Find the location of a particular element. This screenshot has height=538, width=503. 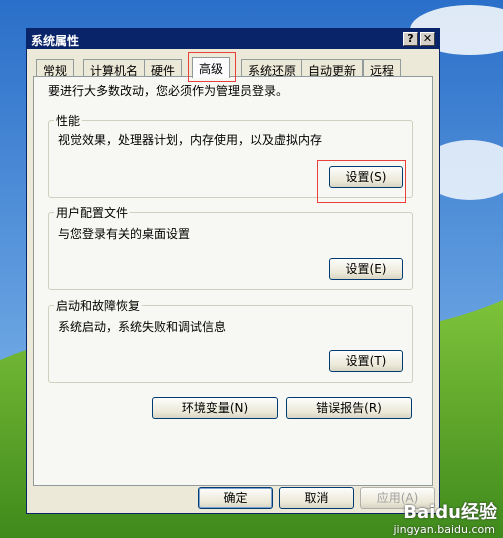

environment-variables-button: 环境变量(N) is located at coordinates (215, 408).